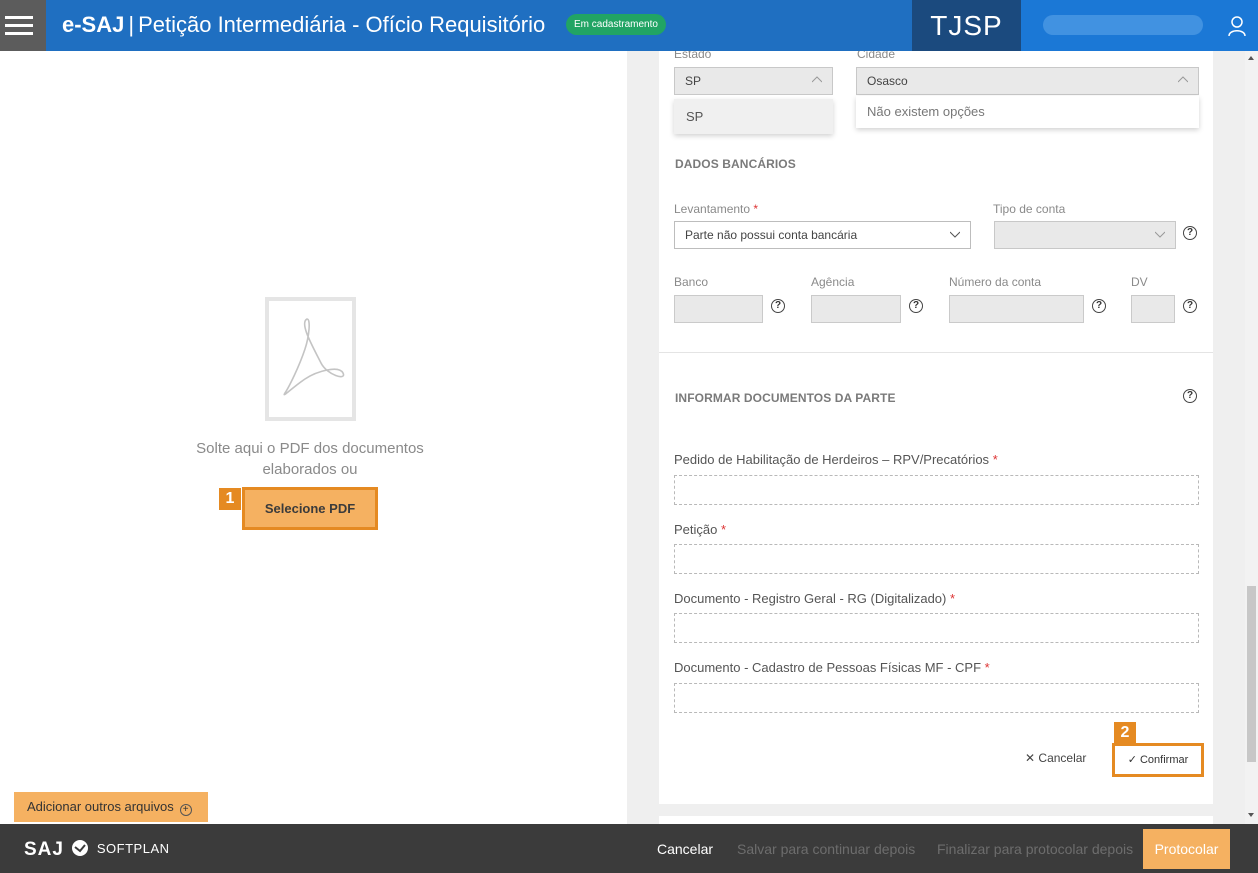 This screenshot has height=873, width=1258. Describe the element at coordinates (712, 209) in the screenshot. I see `levantamento-label-text: Levantamento` at that location.